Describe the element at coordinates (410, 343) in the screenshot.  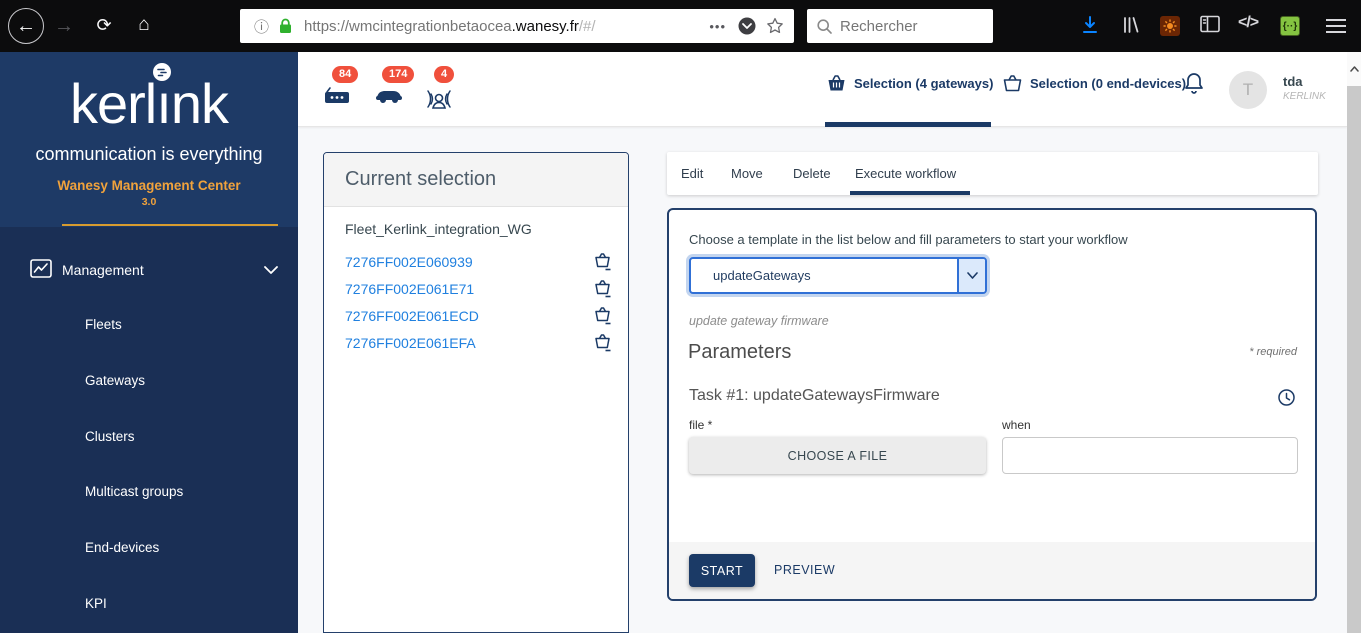
I see `gateway-link: 7276FF002E061EFA` at that location.